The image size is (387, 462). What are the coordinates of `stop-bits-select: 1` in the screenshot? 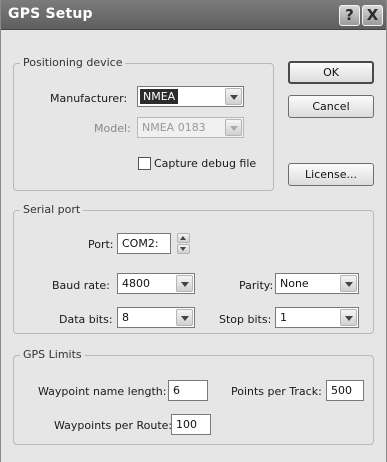 It's located at (317, 317).